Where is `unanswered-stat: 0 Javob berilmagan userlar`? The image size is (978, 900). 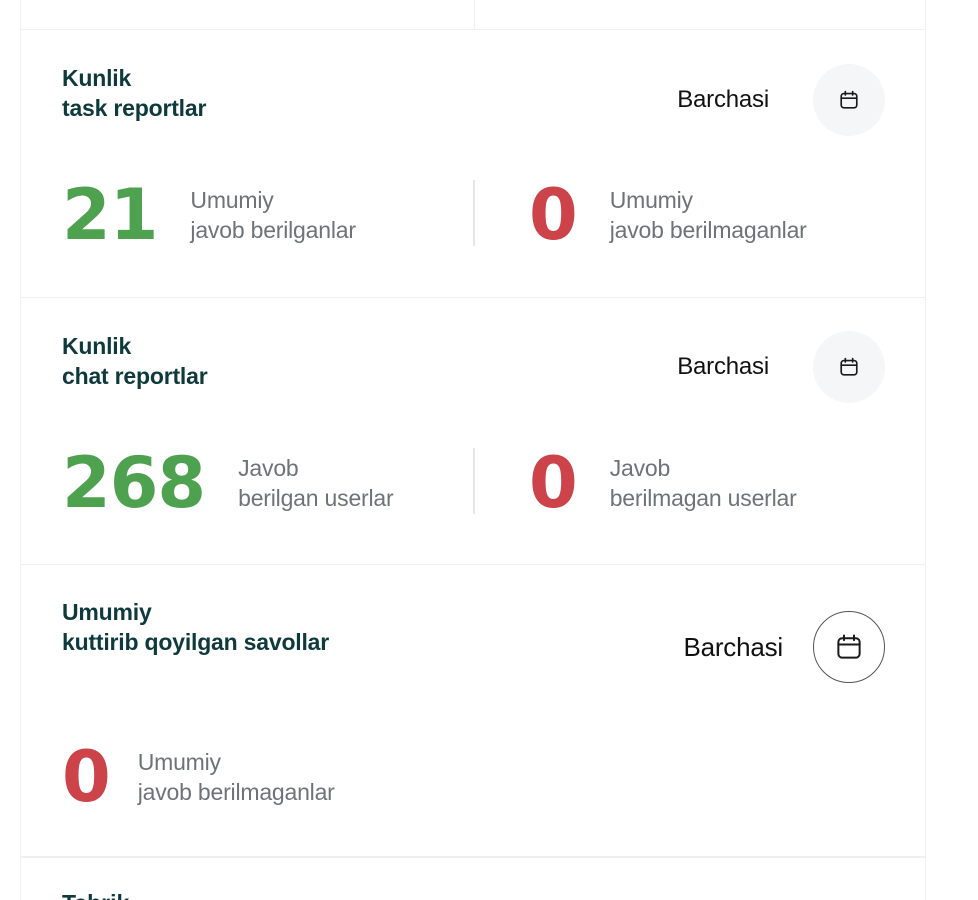 unanswered-stat: 0 Javob berilmagan userlar is located at coordinates (699, 483).